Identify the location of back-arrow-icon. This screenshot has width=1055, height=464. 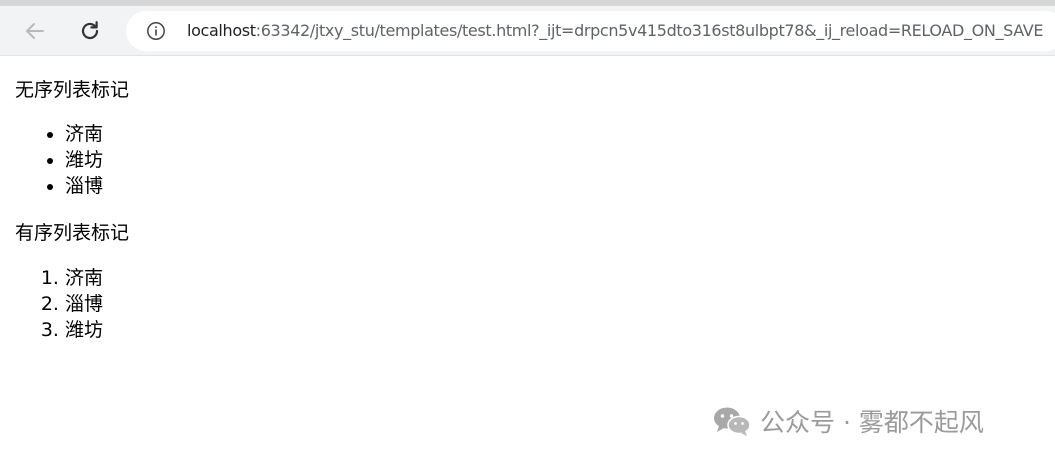
(35, 31).